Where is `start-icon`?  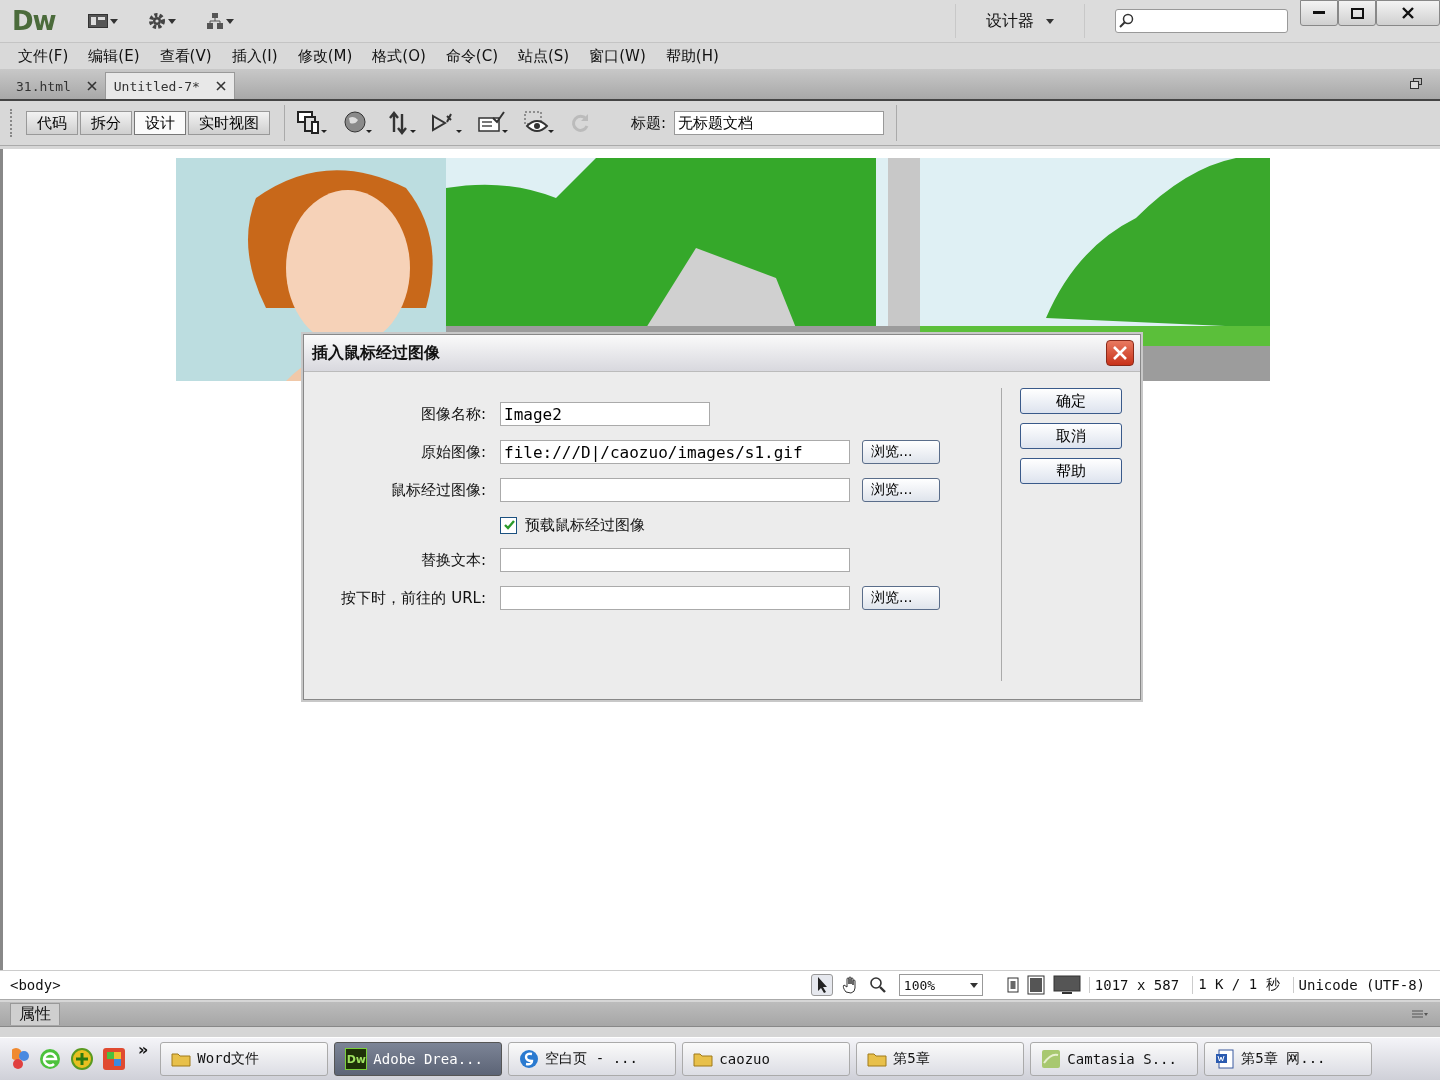
start-icon is located at coordinates (21, 1059).